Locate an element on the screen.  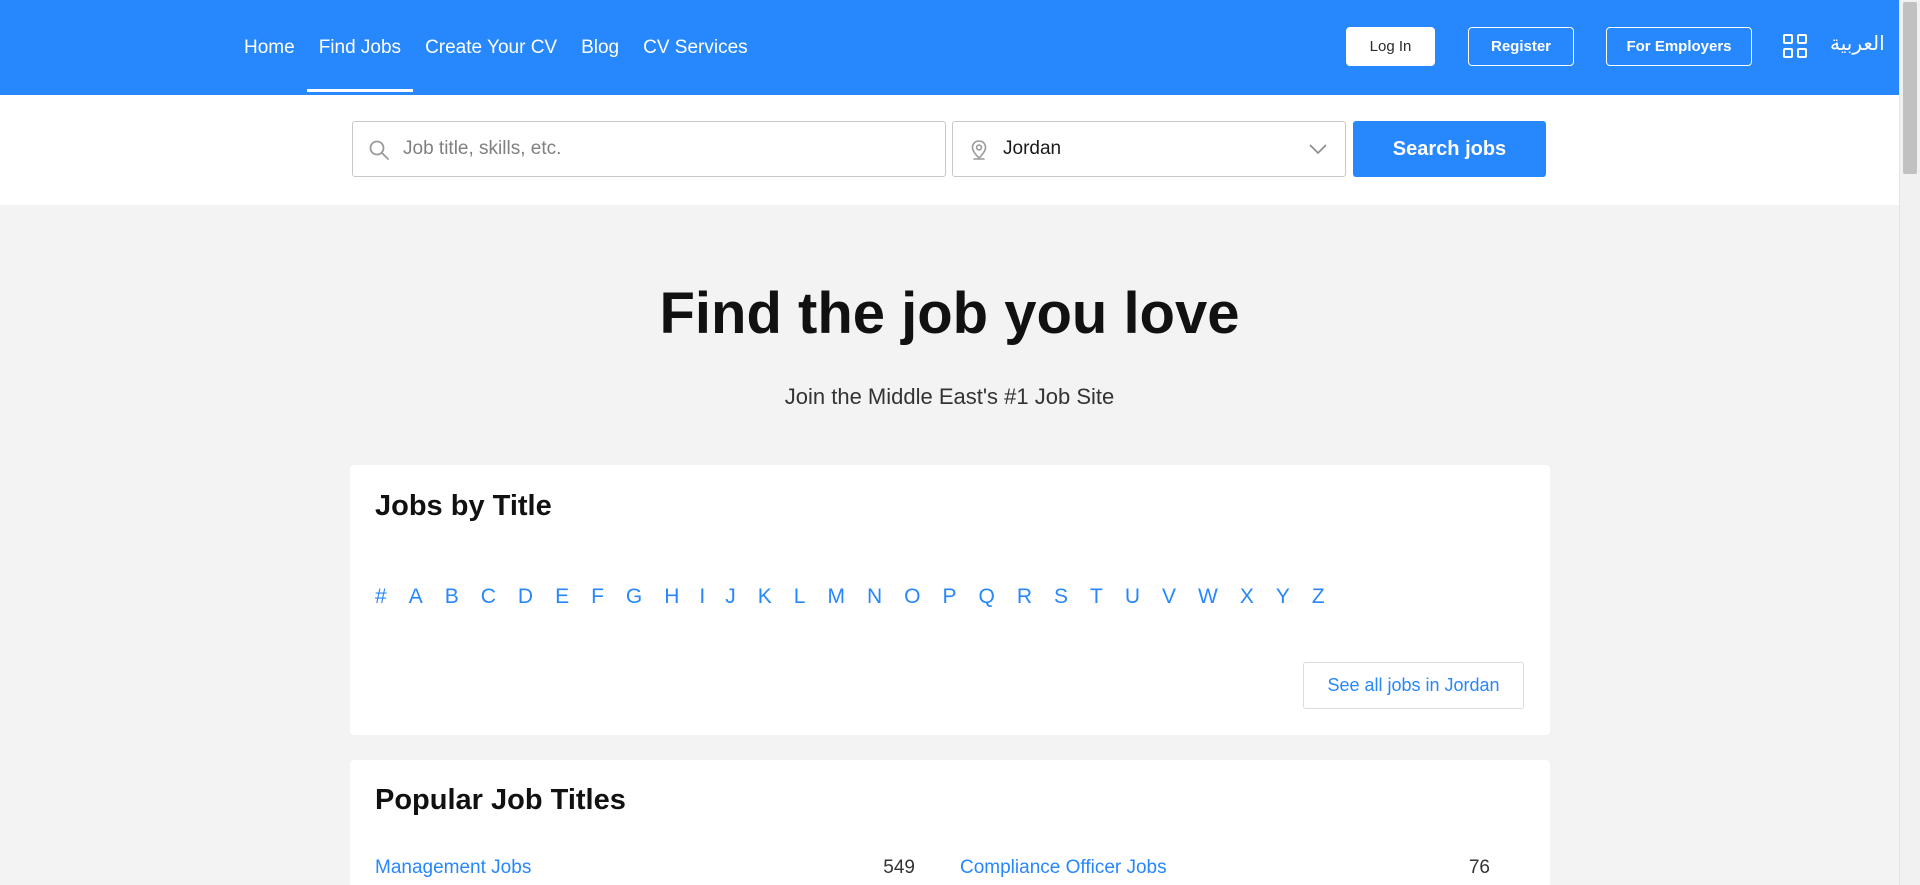
nav-find-jobs: Find Jobs is located at coordinates (360, 47).